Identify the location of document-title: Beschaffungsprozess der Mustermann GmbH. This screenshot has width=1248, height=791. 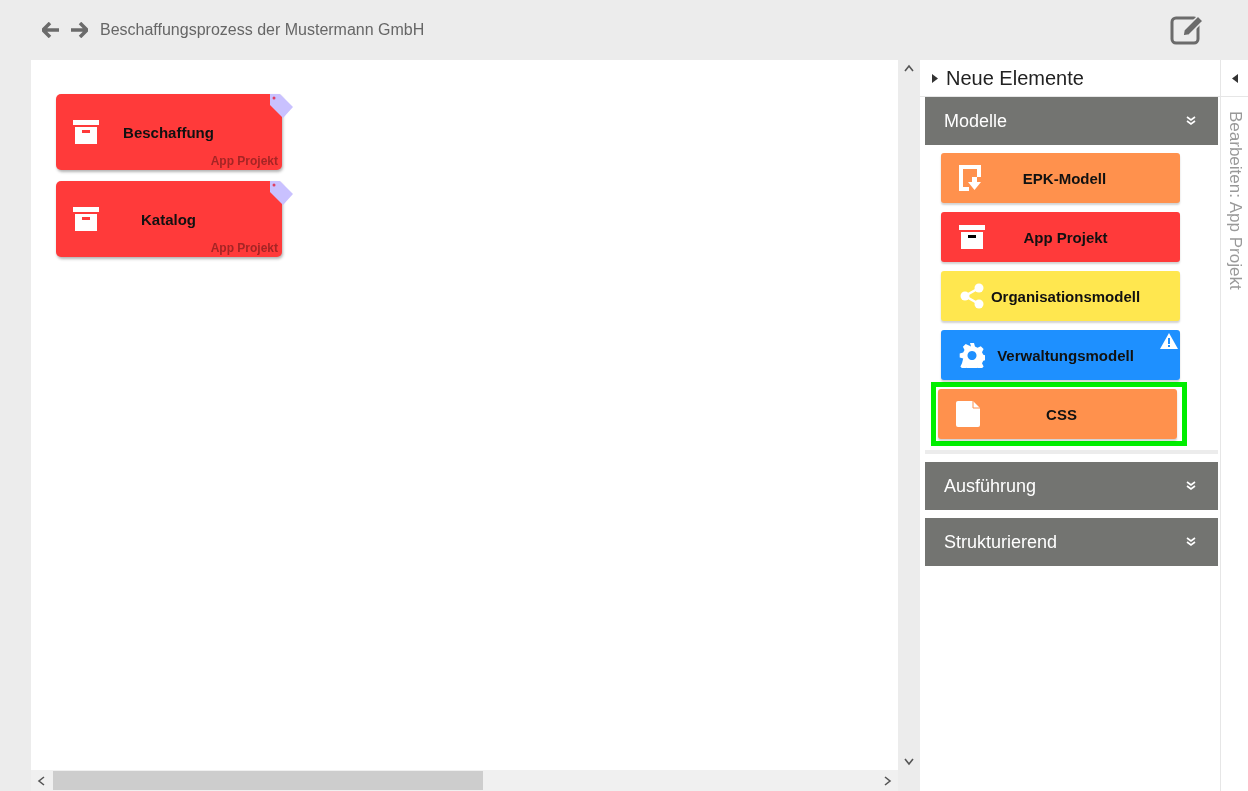
(263, 30).